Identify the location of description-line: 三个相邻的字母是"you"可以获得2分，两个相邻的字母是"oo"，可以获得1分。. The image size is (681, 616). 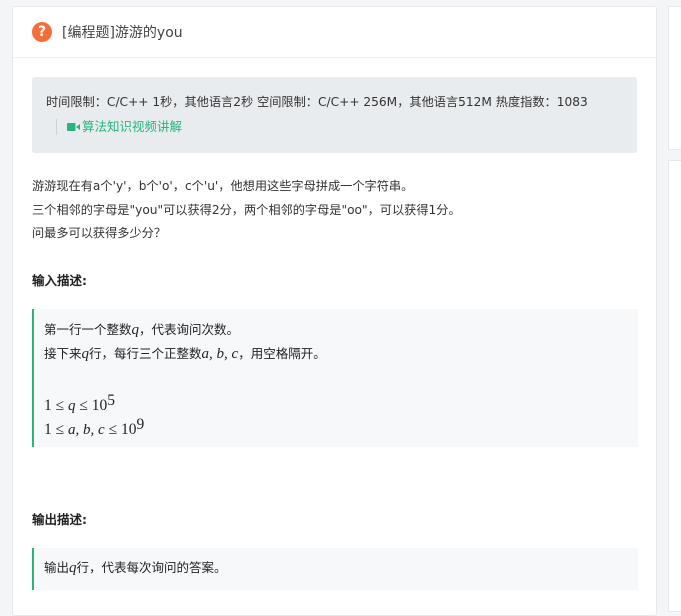
(246, 209).